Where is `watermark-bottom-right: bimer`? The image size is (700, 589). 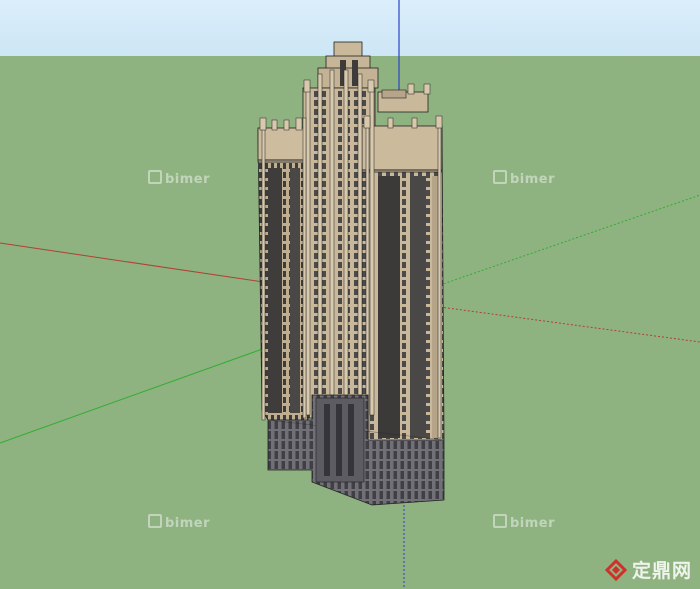 watermark-bottom-right: bimer is located at coordinates (524, 522).